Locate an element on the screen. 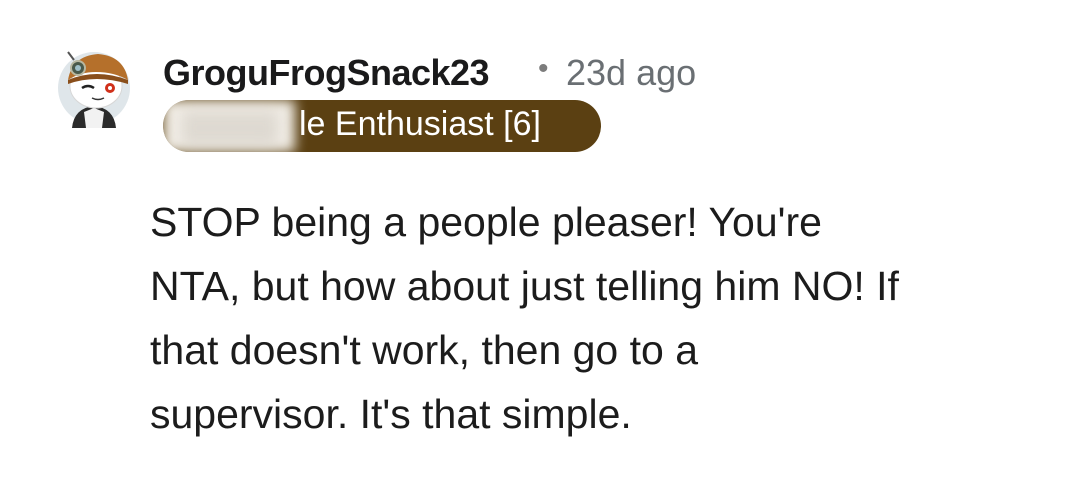 The height and width of the screenshot is (480, 1080). user-flair: le Enthusiast [6] is located at coordinates (382, 126).